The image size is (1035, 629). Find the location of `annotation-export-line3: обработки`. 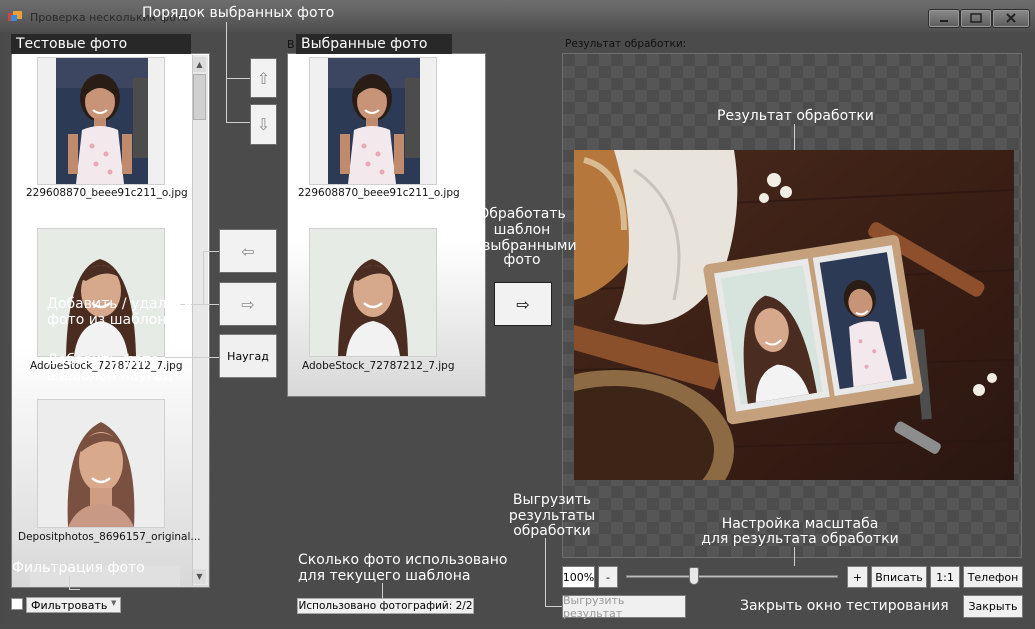

annotation-export-line3: обработки is located at coordinates (552, 531).